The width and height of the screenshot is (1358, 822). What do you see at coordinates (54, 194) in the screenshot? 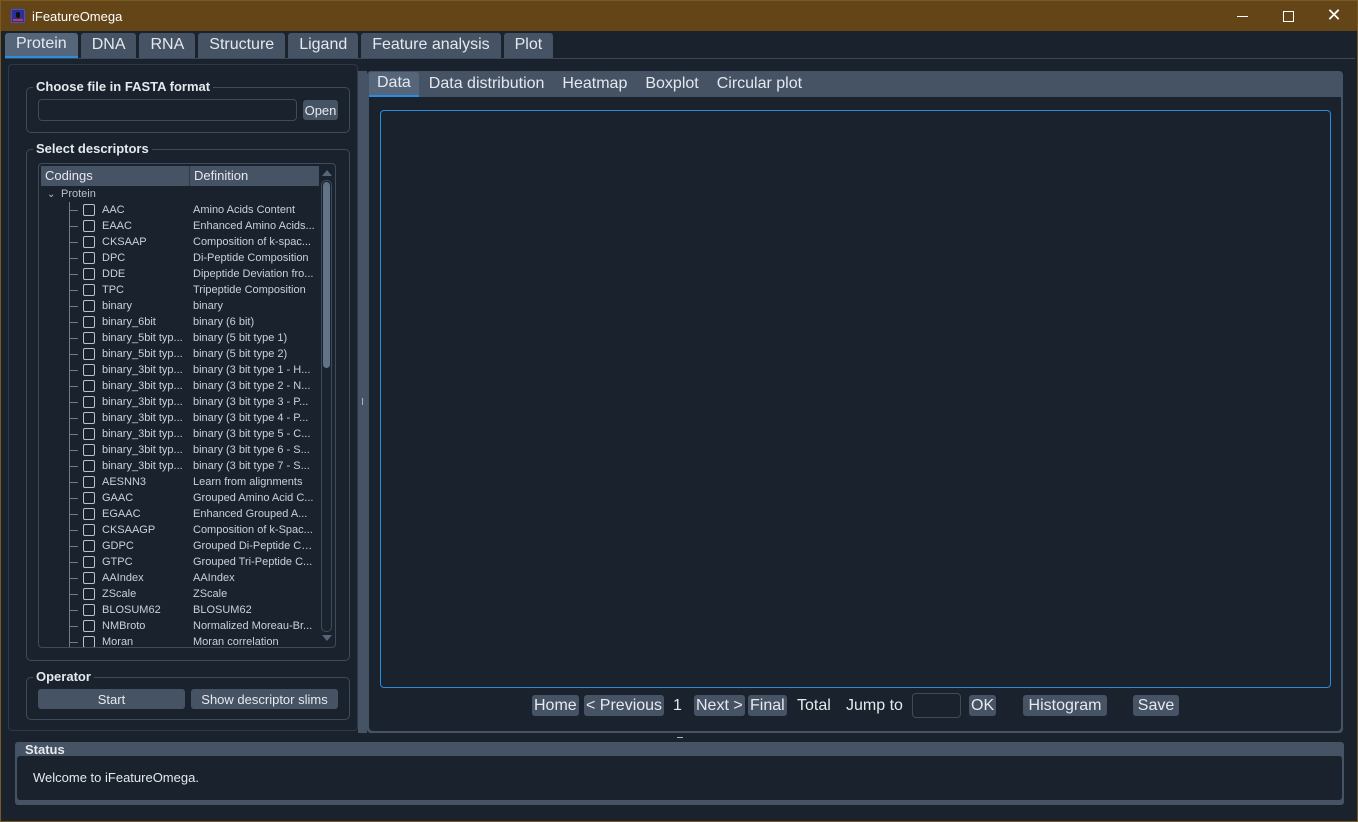
I see `chevron-down-icon: ⌄` at bounding box center [54, 194].